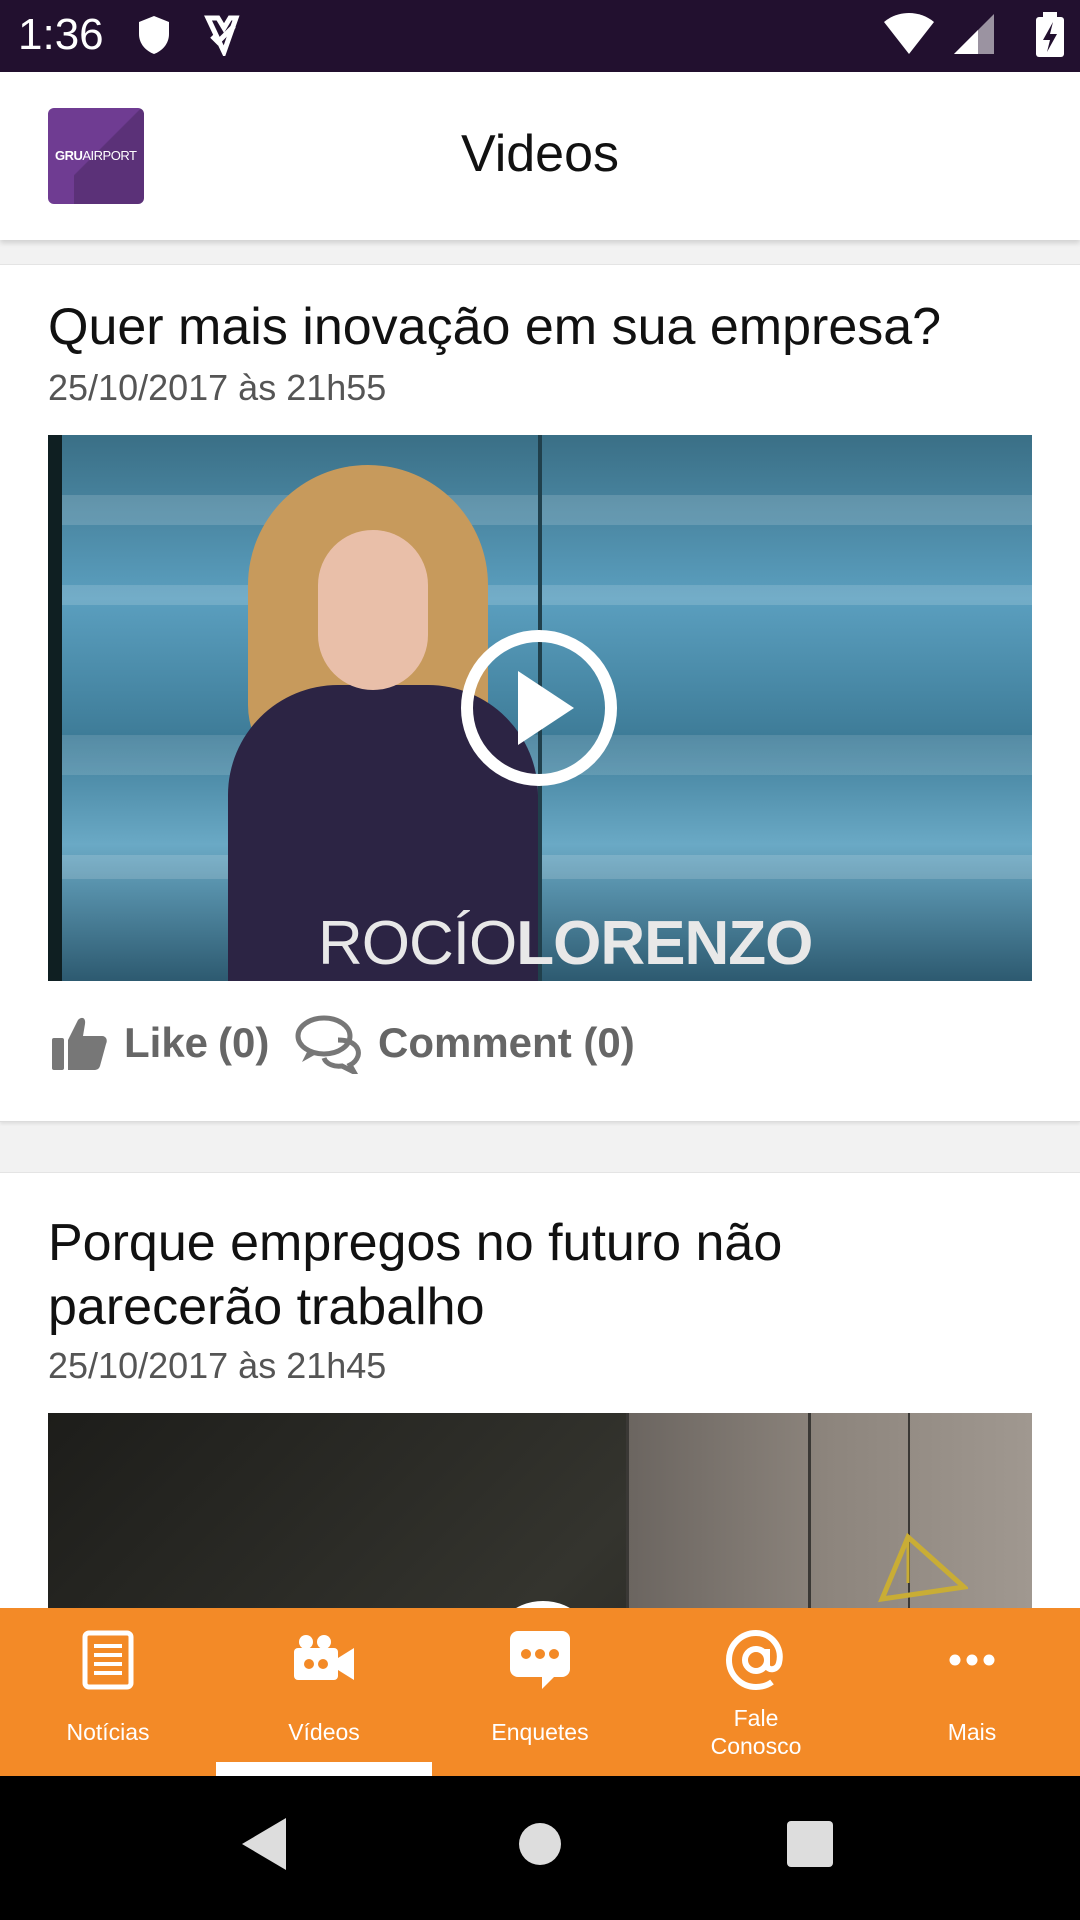 This screenshot has height=1920, width=1080. Describe the element at coordinates (810, 1844) in the screenshot. I see `recents-icon` at that location.